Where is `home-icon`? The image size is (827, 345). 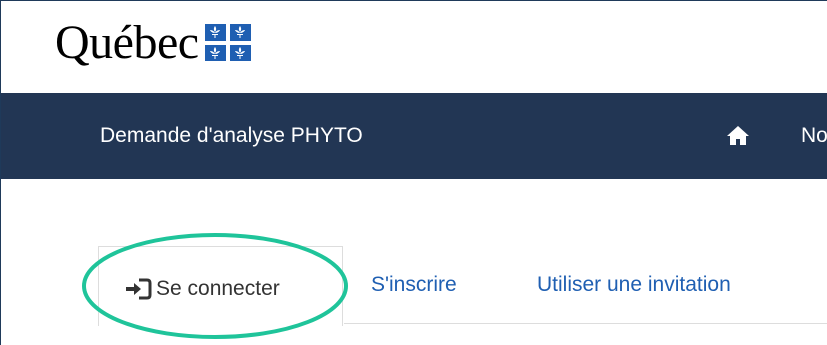 home-icon is located at coordinates (738, 135).